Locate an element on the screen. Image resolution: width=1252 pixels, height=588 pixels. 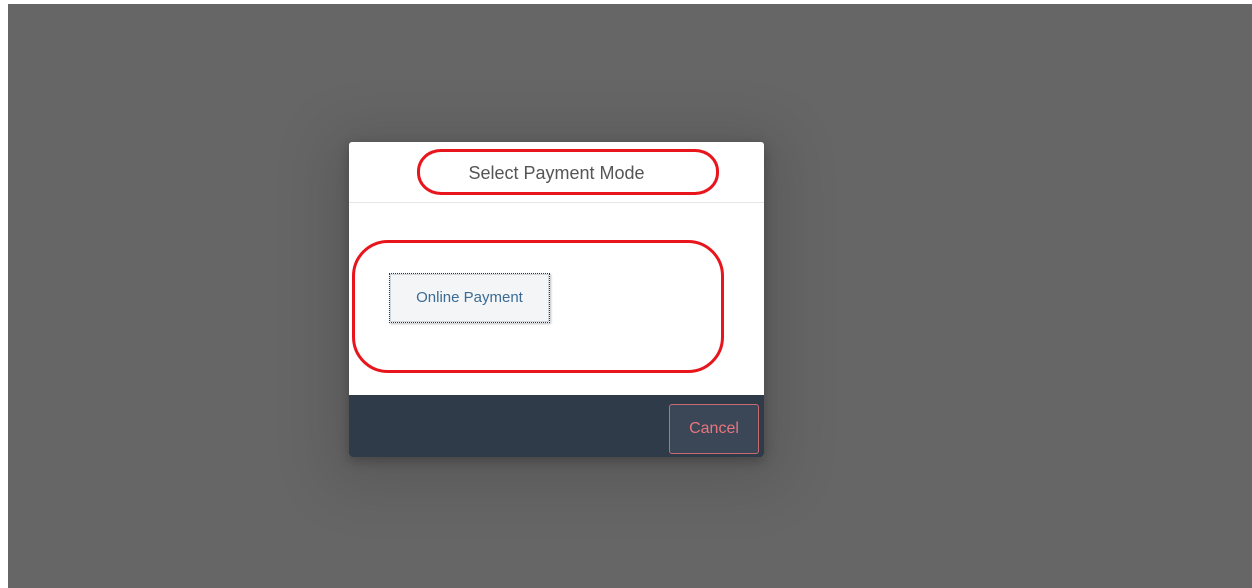
dialog-header: Select Payment Mode is located at coordinates (556, 172).